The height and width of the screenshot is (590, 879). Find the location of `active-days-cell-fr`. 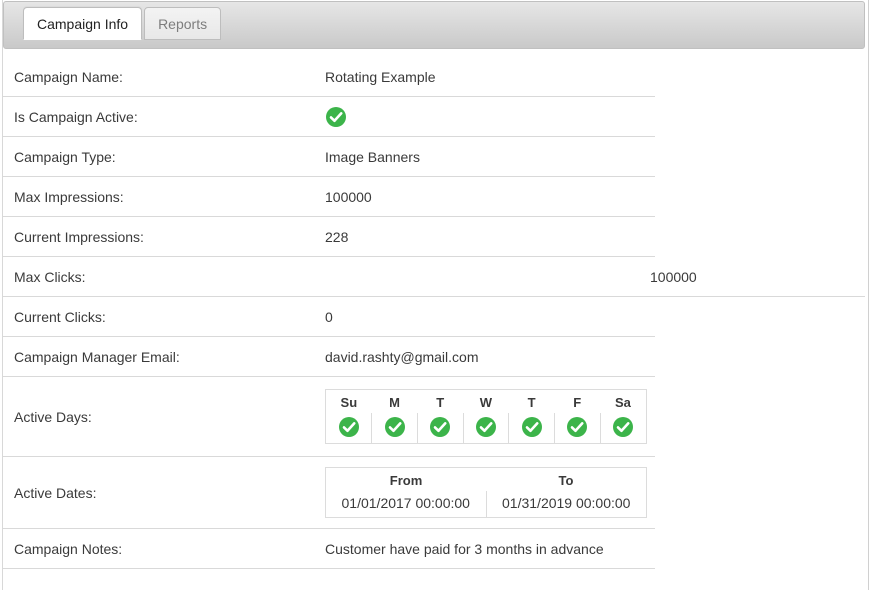

active-days-cell-fr is located at coordinates (577, 428).